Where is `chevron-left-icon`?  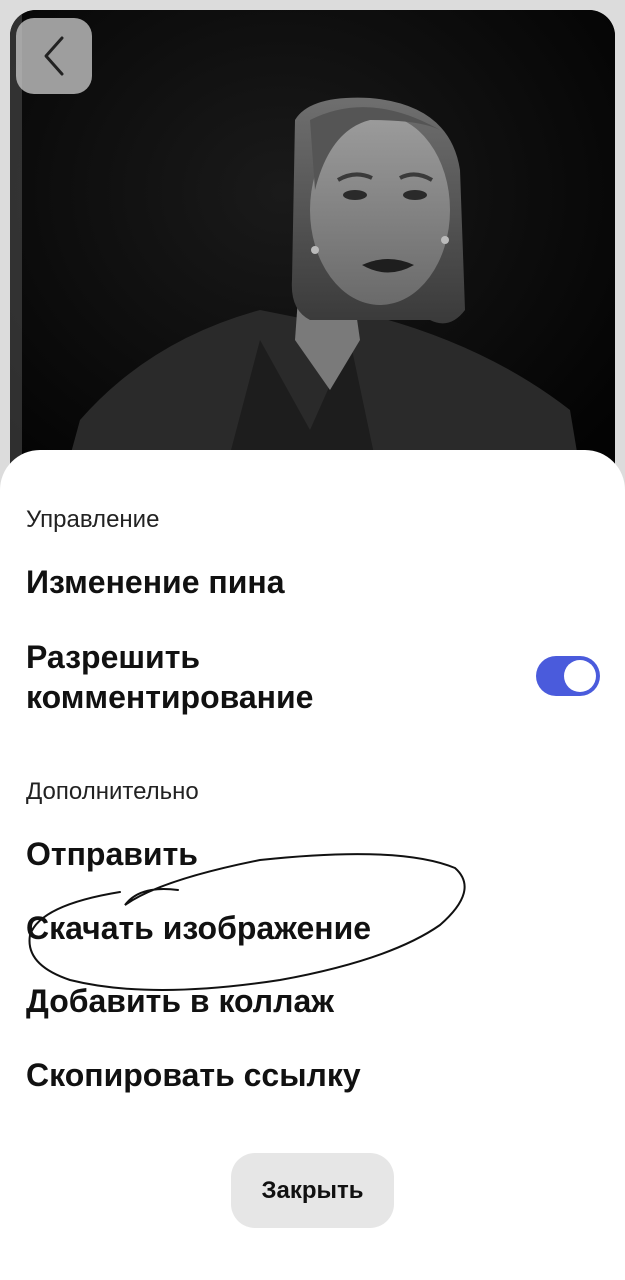 chevron-left-icon is located at coordinates (54, 56).